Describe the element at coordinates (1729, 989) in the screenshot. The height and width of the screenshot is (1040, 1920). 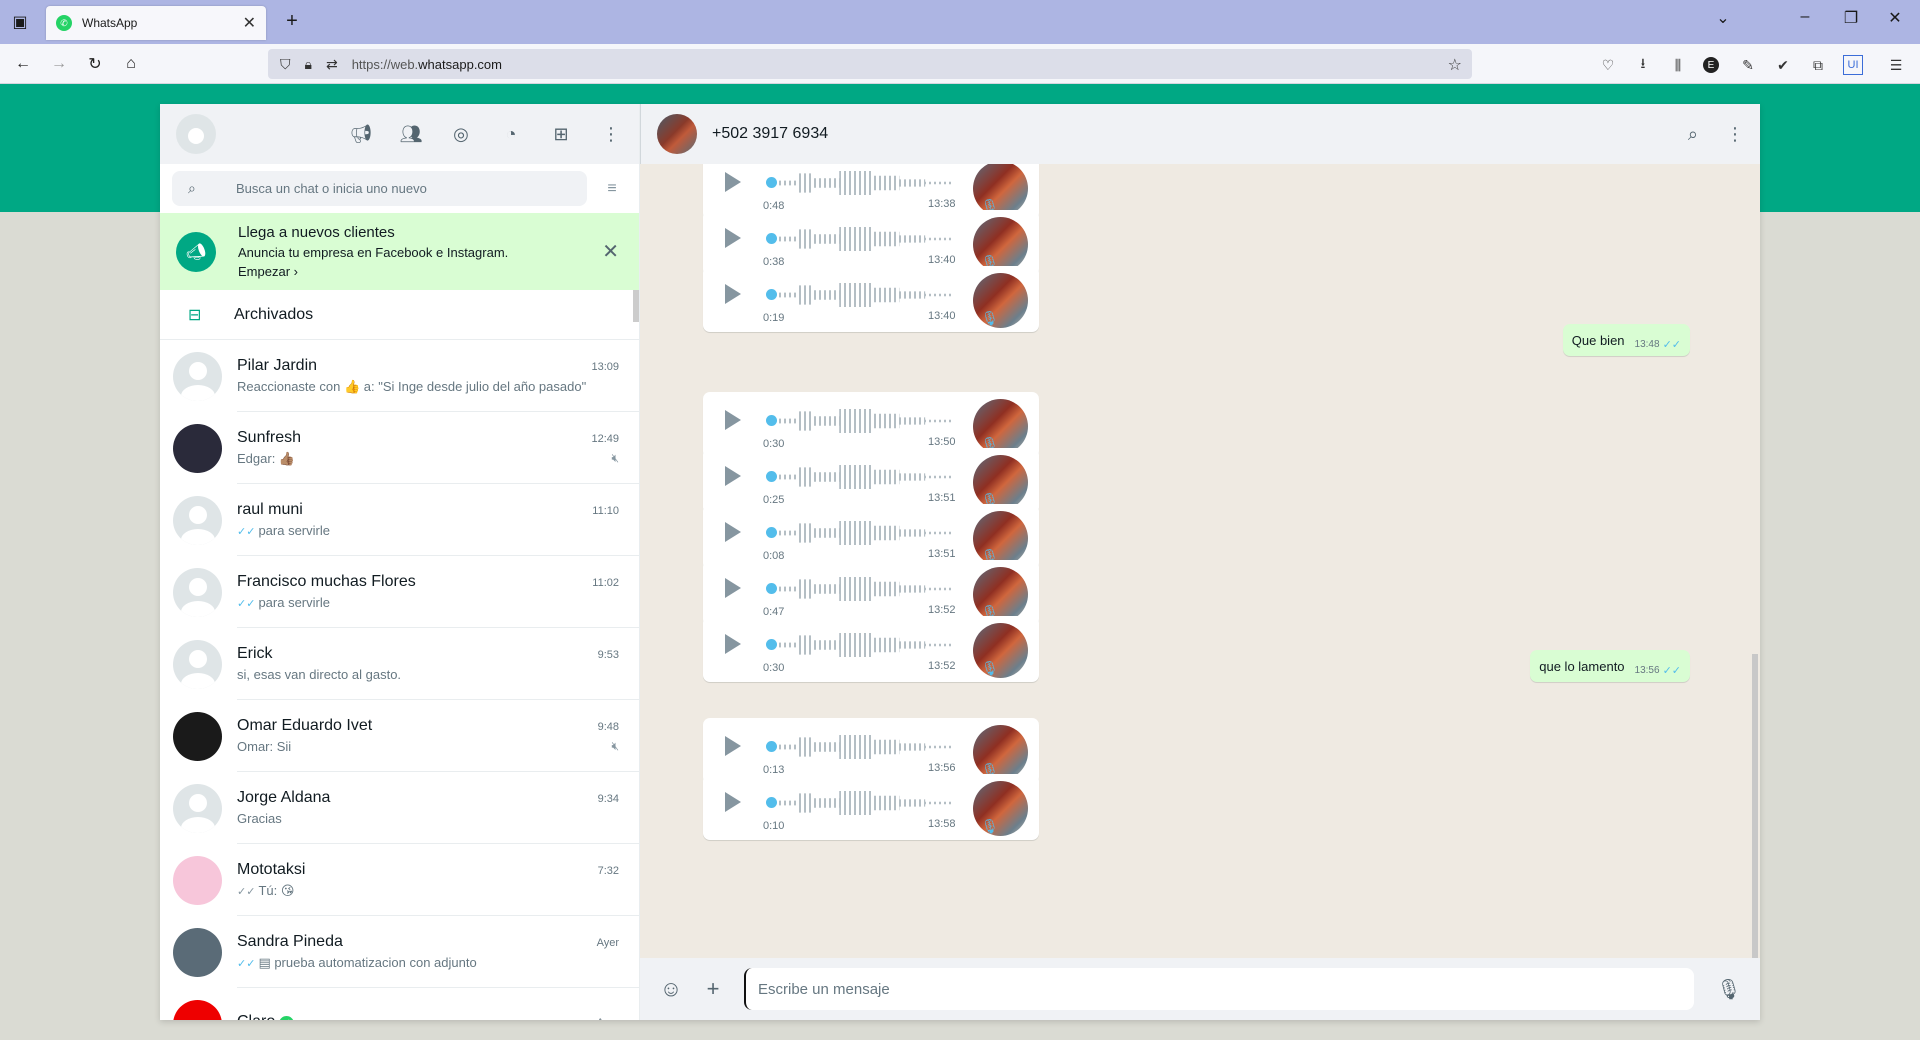
I see `microphone-icon: 🎙︎` at that location.